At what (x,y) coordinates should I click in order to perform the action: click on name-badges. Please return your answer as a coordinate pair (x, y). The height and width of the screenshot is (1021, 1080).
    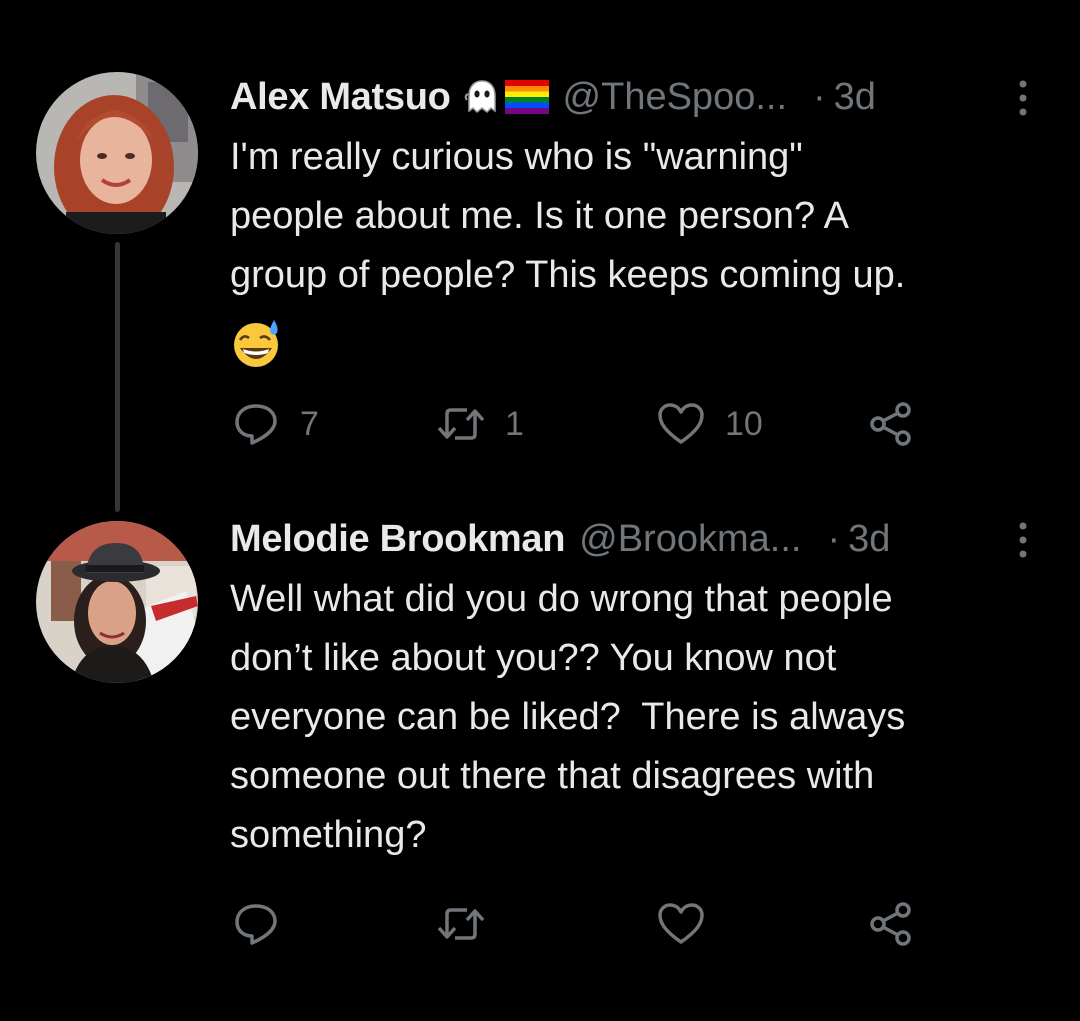
    Looking at the image, I should click on (506, 97).